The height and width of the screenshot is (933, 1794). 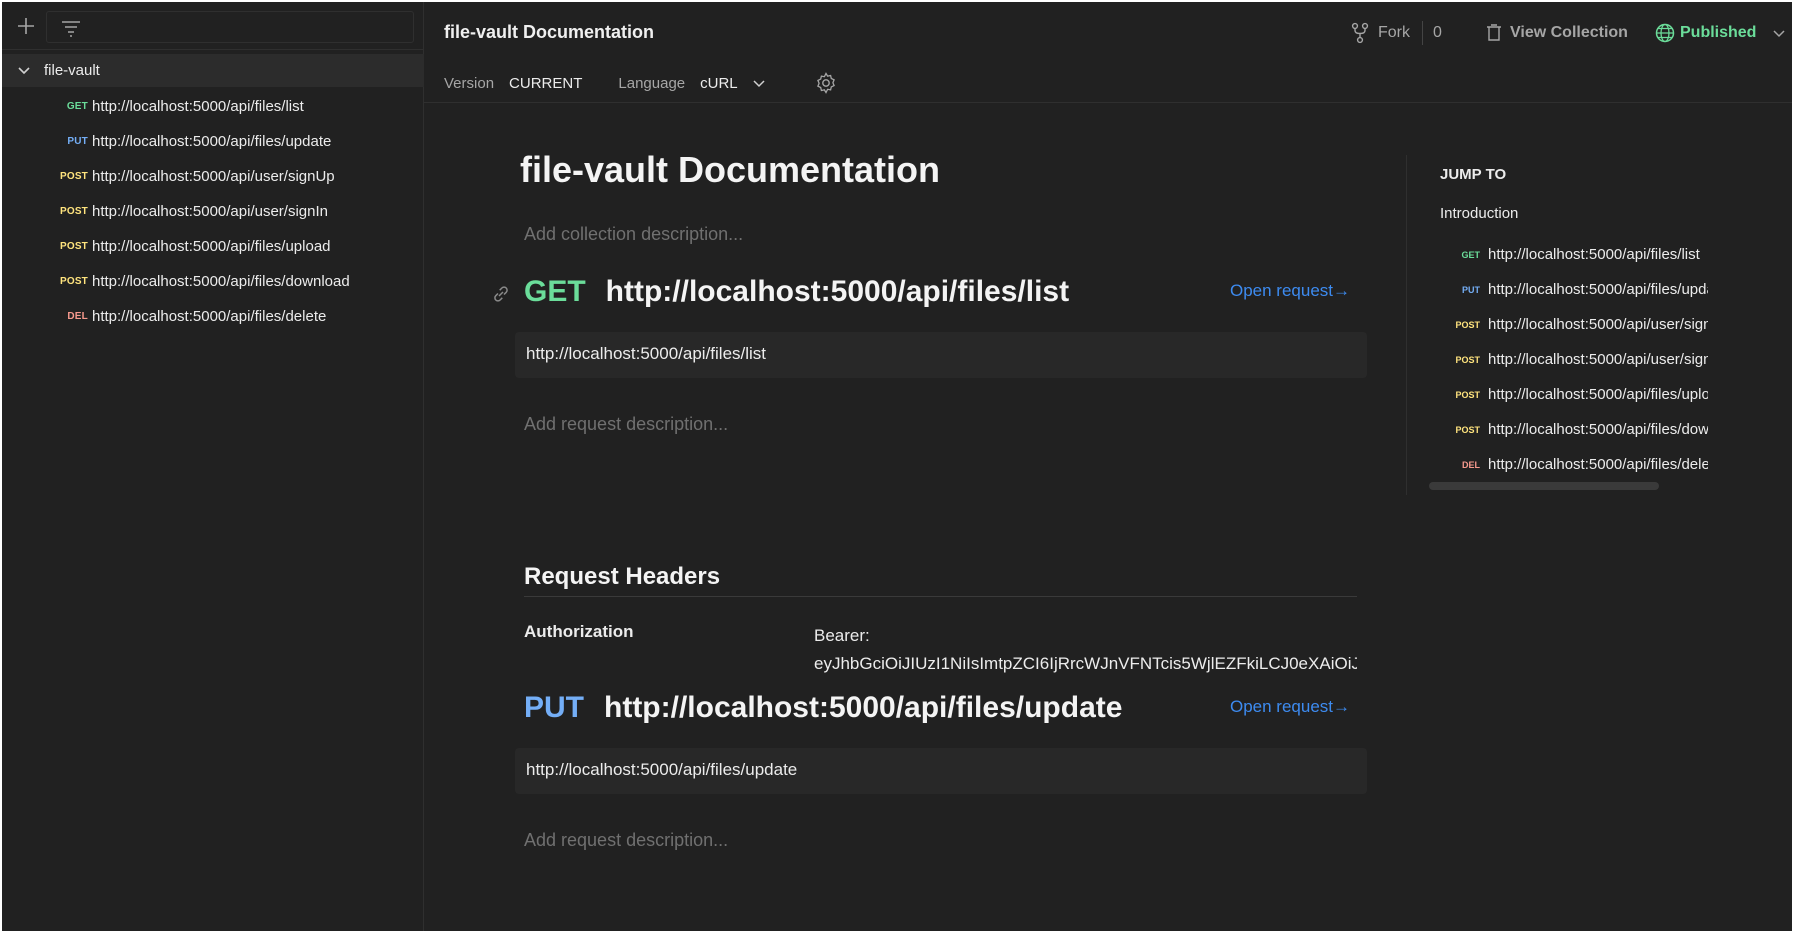 I want to click on fork-button: Fork 0, so click(x=1396, y=33).